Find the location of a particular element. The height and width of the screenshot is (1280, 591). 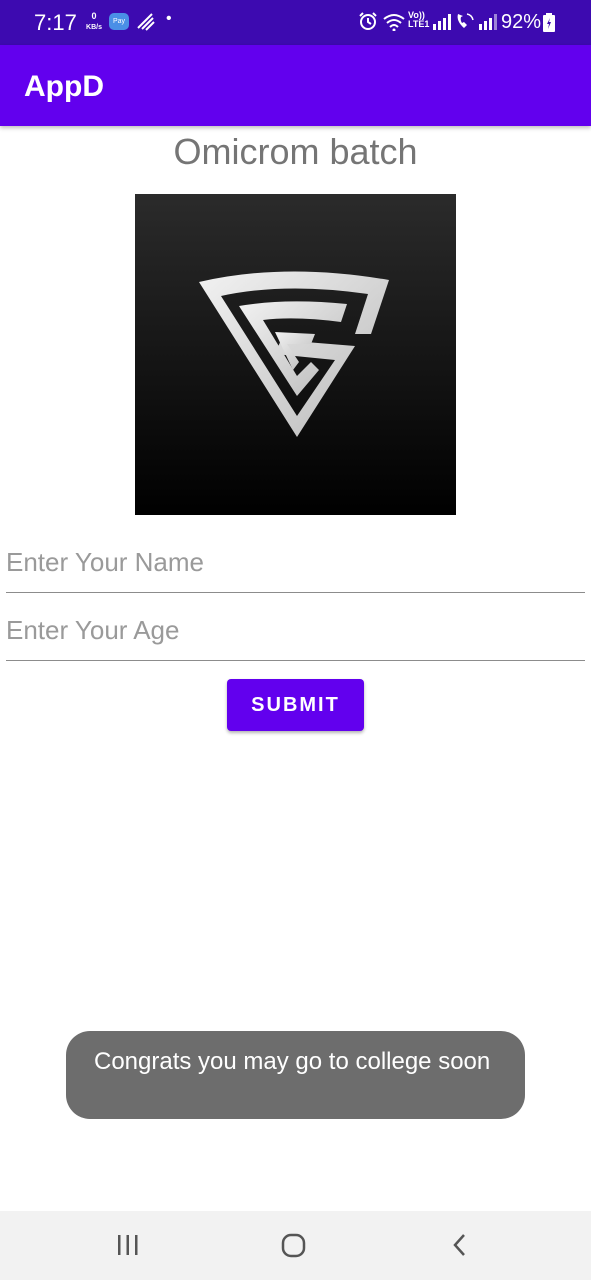

navigation-bar is located at coordinates (295, 1245).